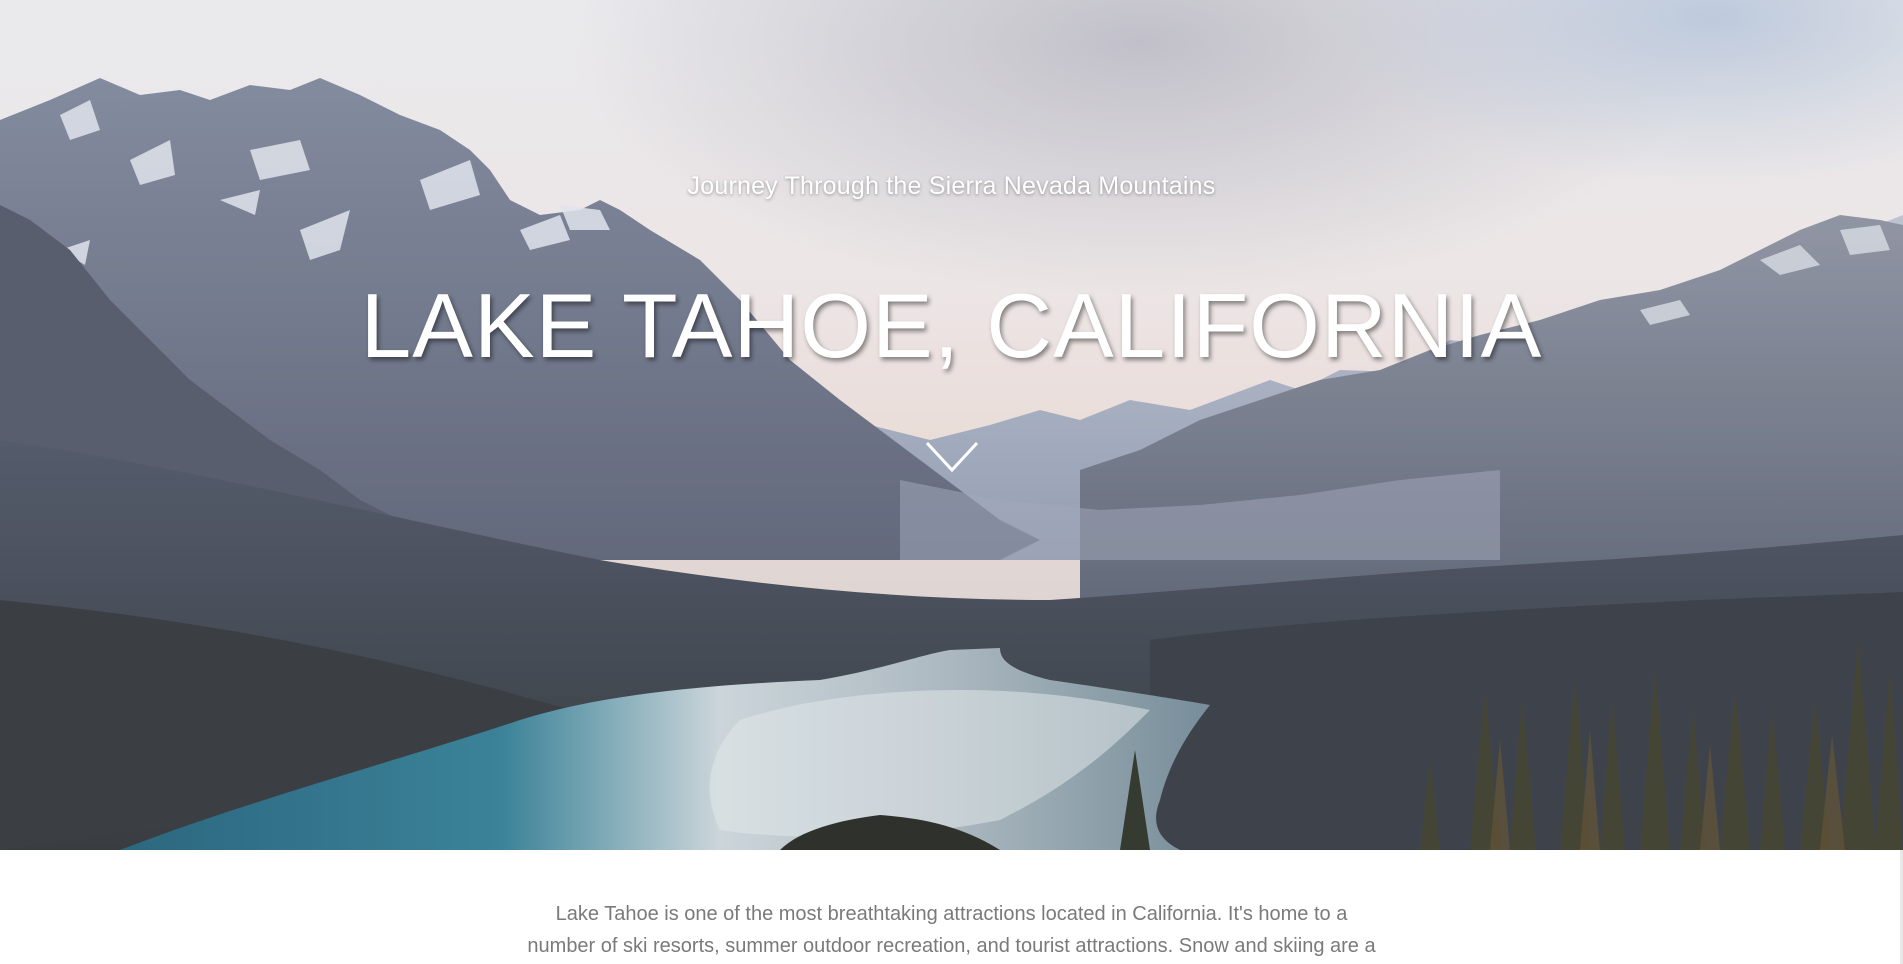 Image resolution: width=1903 pixels, height=964 pixels. I want to click on scroll-down-button, so click(952, 458).